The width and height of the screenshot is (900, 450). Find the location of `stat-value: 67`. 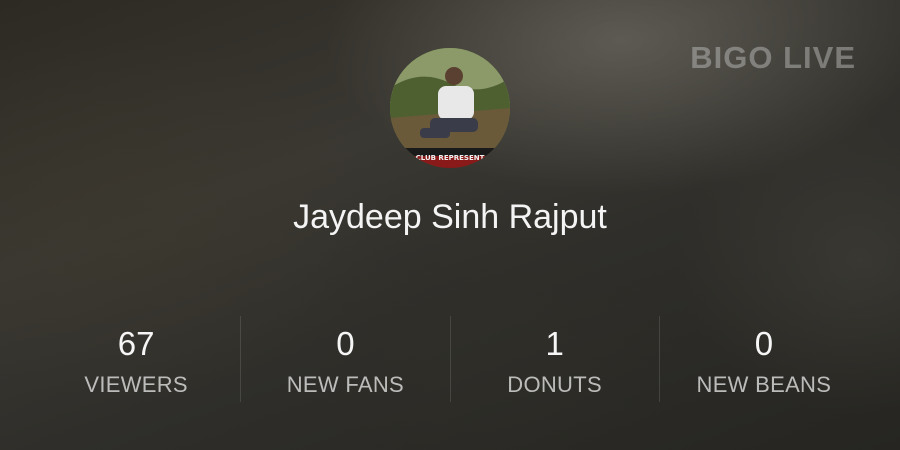

stat-value: 67 is located at coordinates (136, 343).